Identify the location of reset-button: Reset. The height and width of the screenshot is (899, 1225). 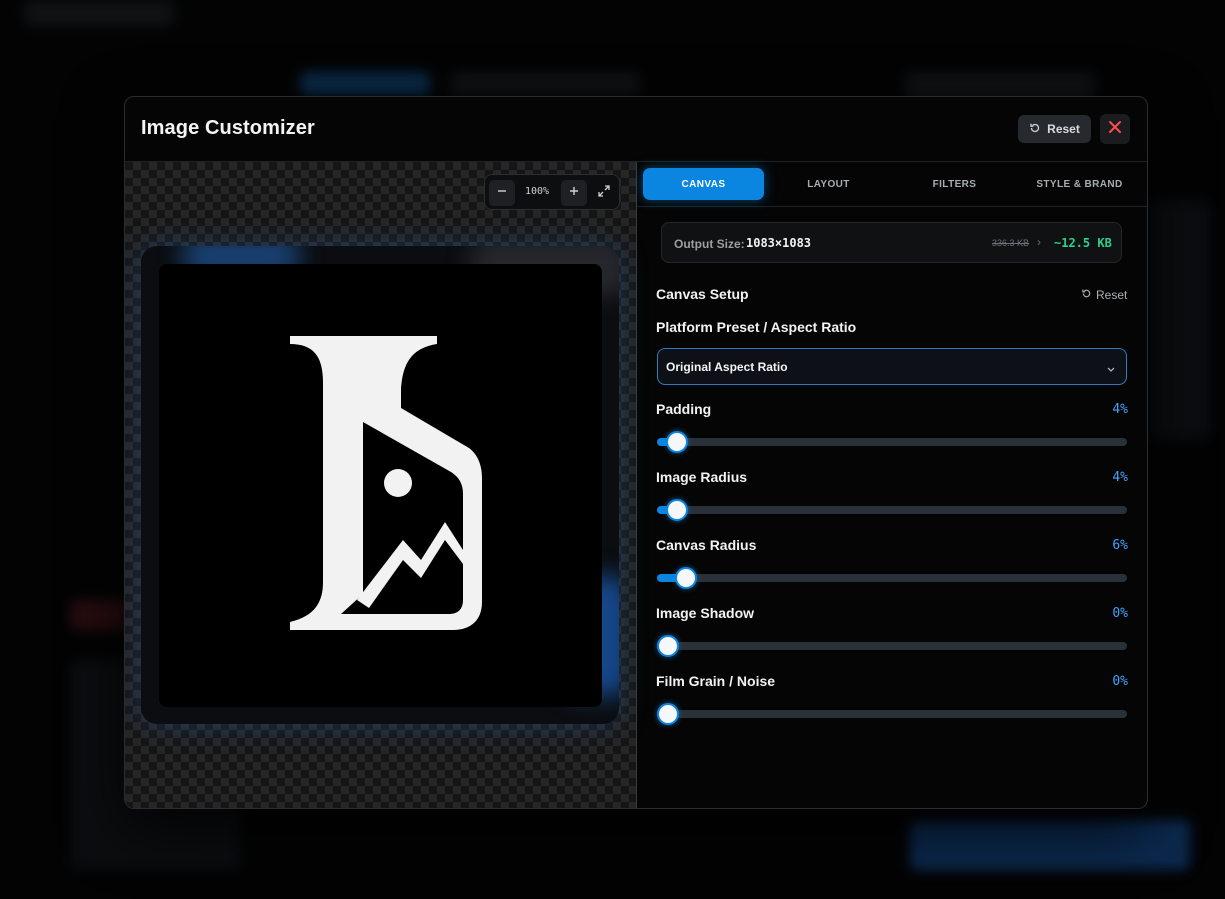
(1054, 129).